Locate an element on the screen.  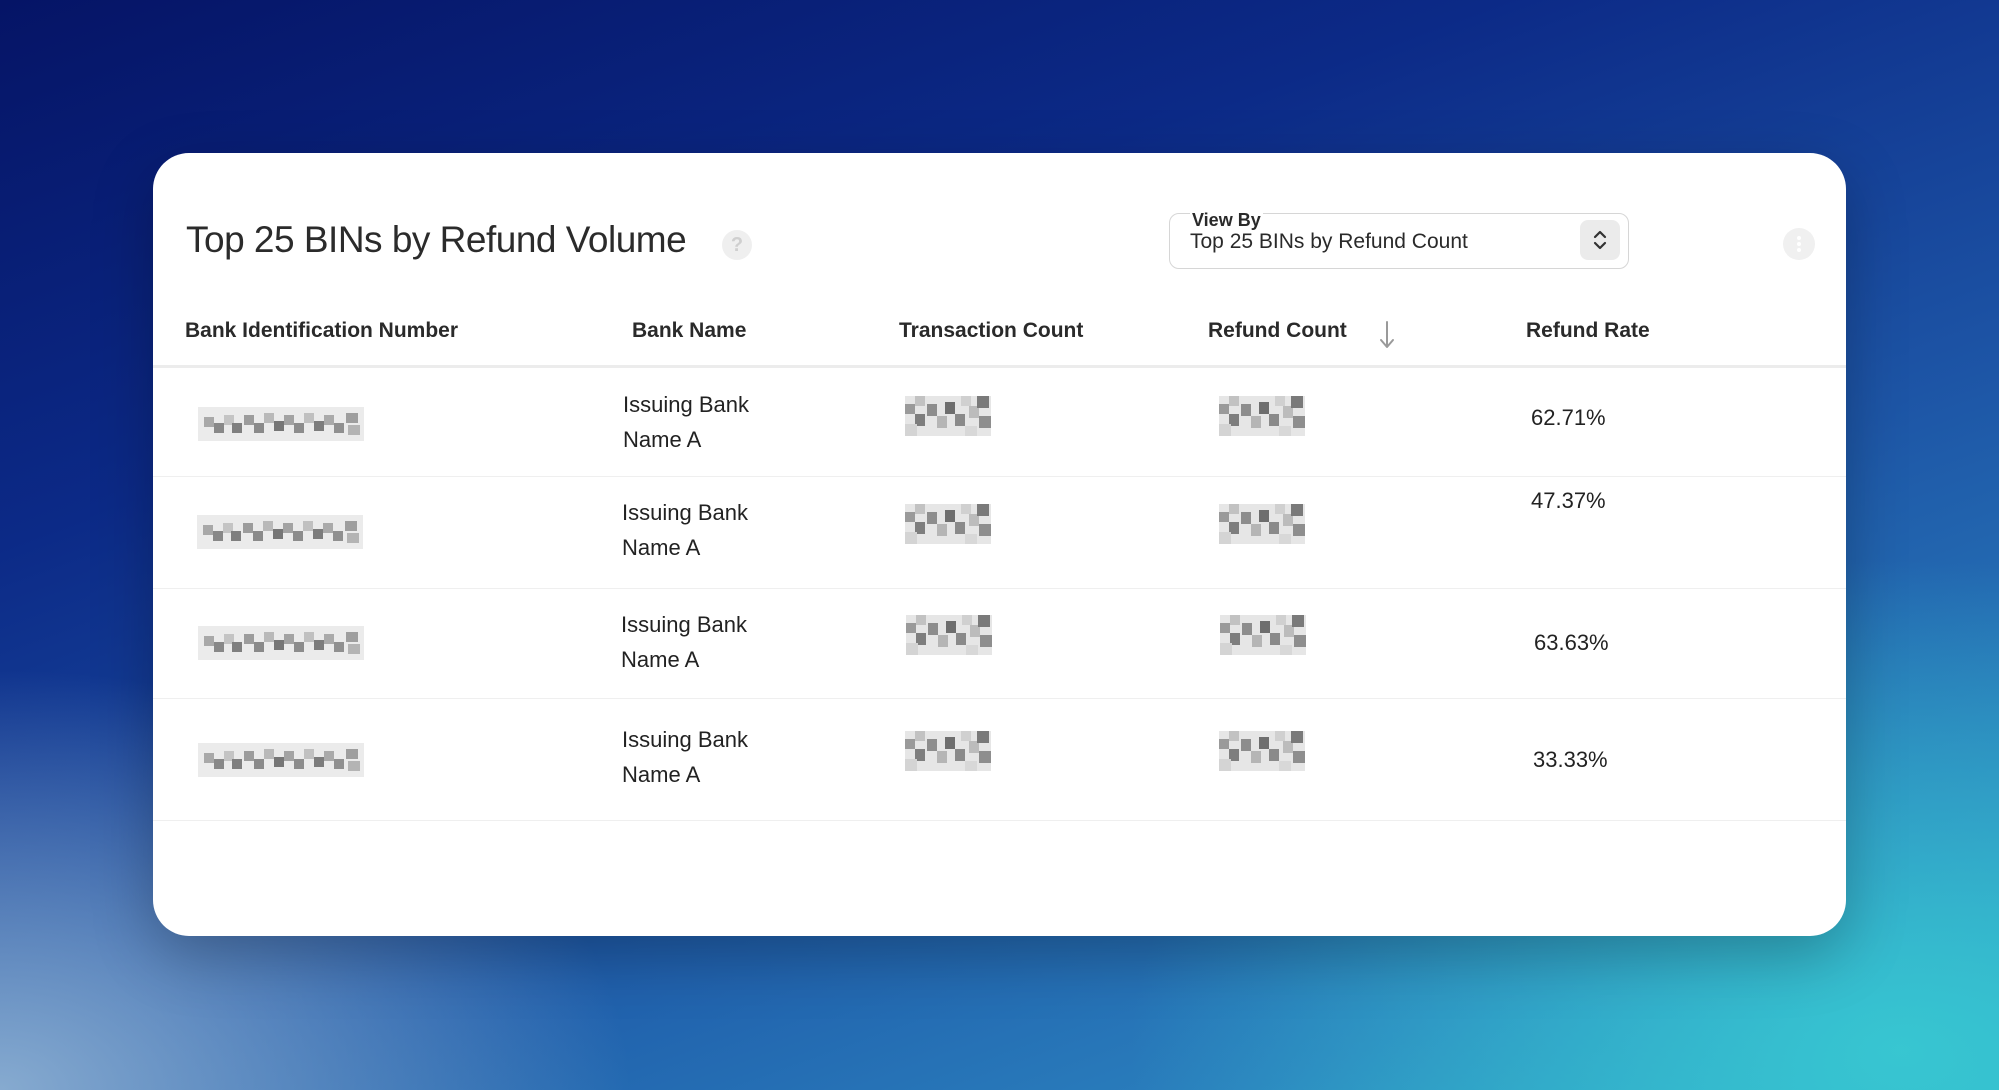
refund-rate-cell: 63.63% is located at coordinates (1571, 642).